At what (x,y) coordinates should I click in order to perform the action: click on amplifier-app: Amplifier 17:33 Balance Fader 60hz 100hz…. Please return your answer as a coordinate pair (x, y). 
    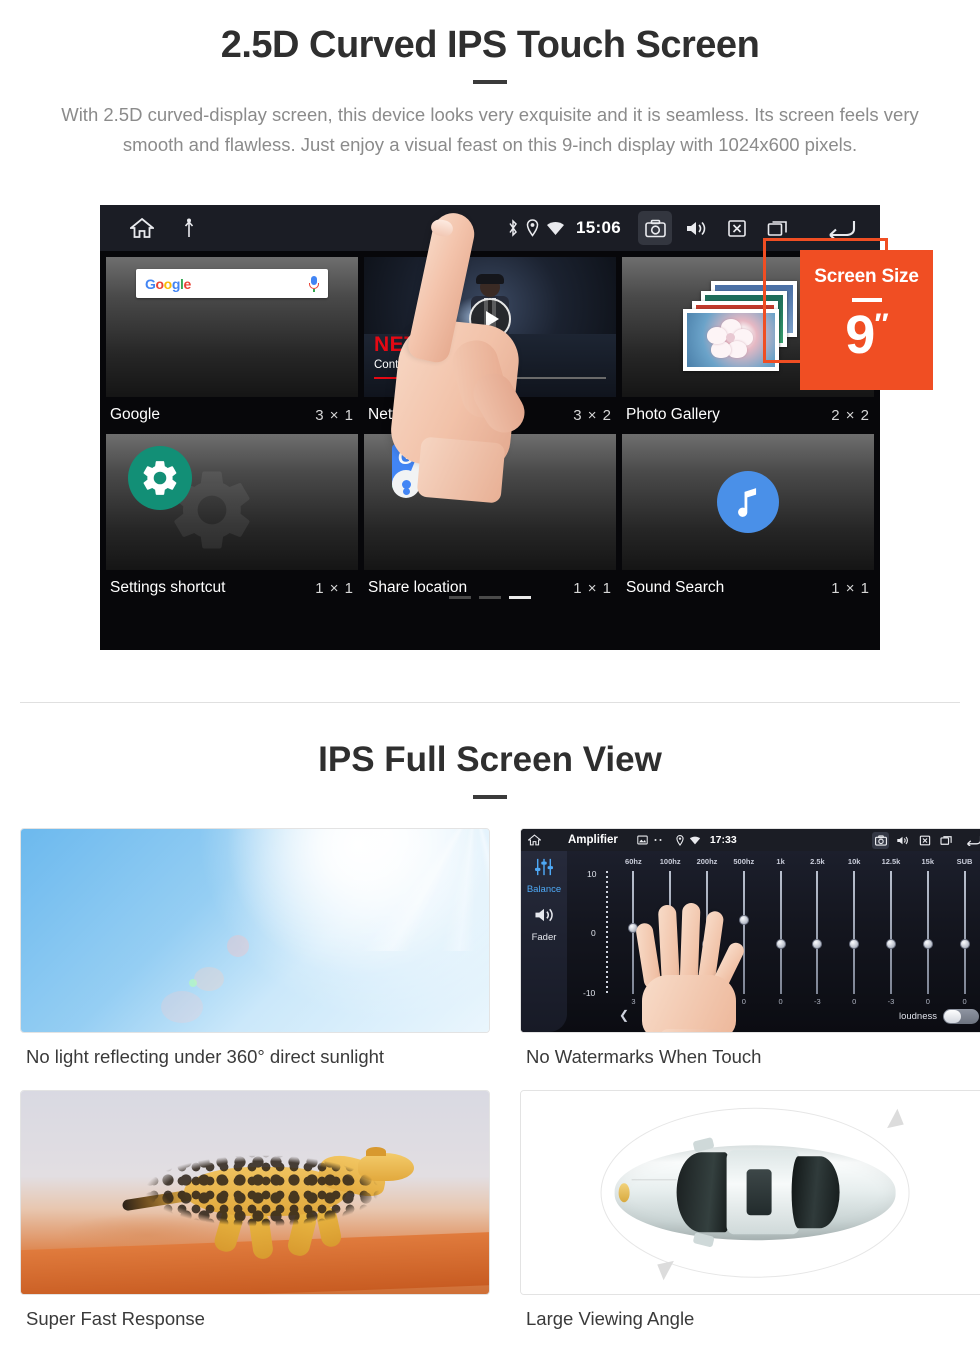
    Looking at the image, I should click on (750, 930).